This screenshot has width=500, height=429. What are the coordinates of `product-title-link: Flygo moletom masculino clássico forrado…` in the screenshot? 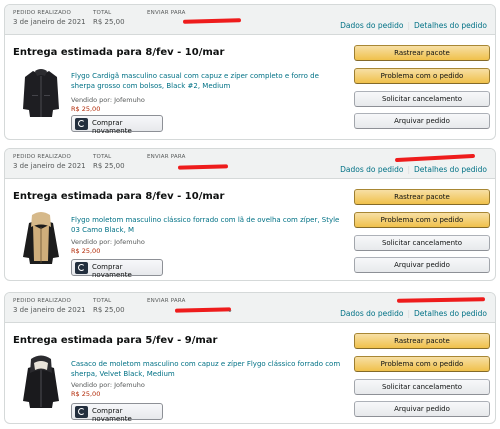 It's located at (206, 225).